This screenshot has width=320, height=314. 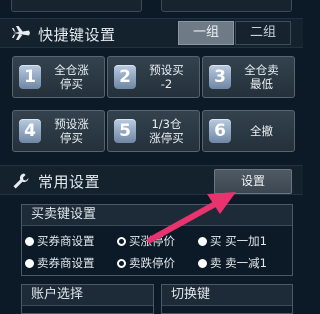 What do you see at coordinates (226, 6) in the screenshot?
I see `top-tab-right` at bounding box center [226, 6].